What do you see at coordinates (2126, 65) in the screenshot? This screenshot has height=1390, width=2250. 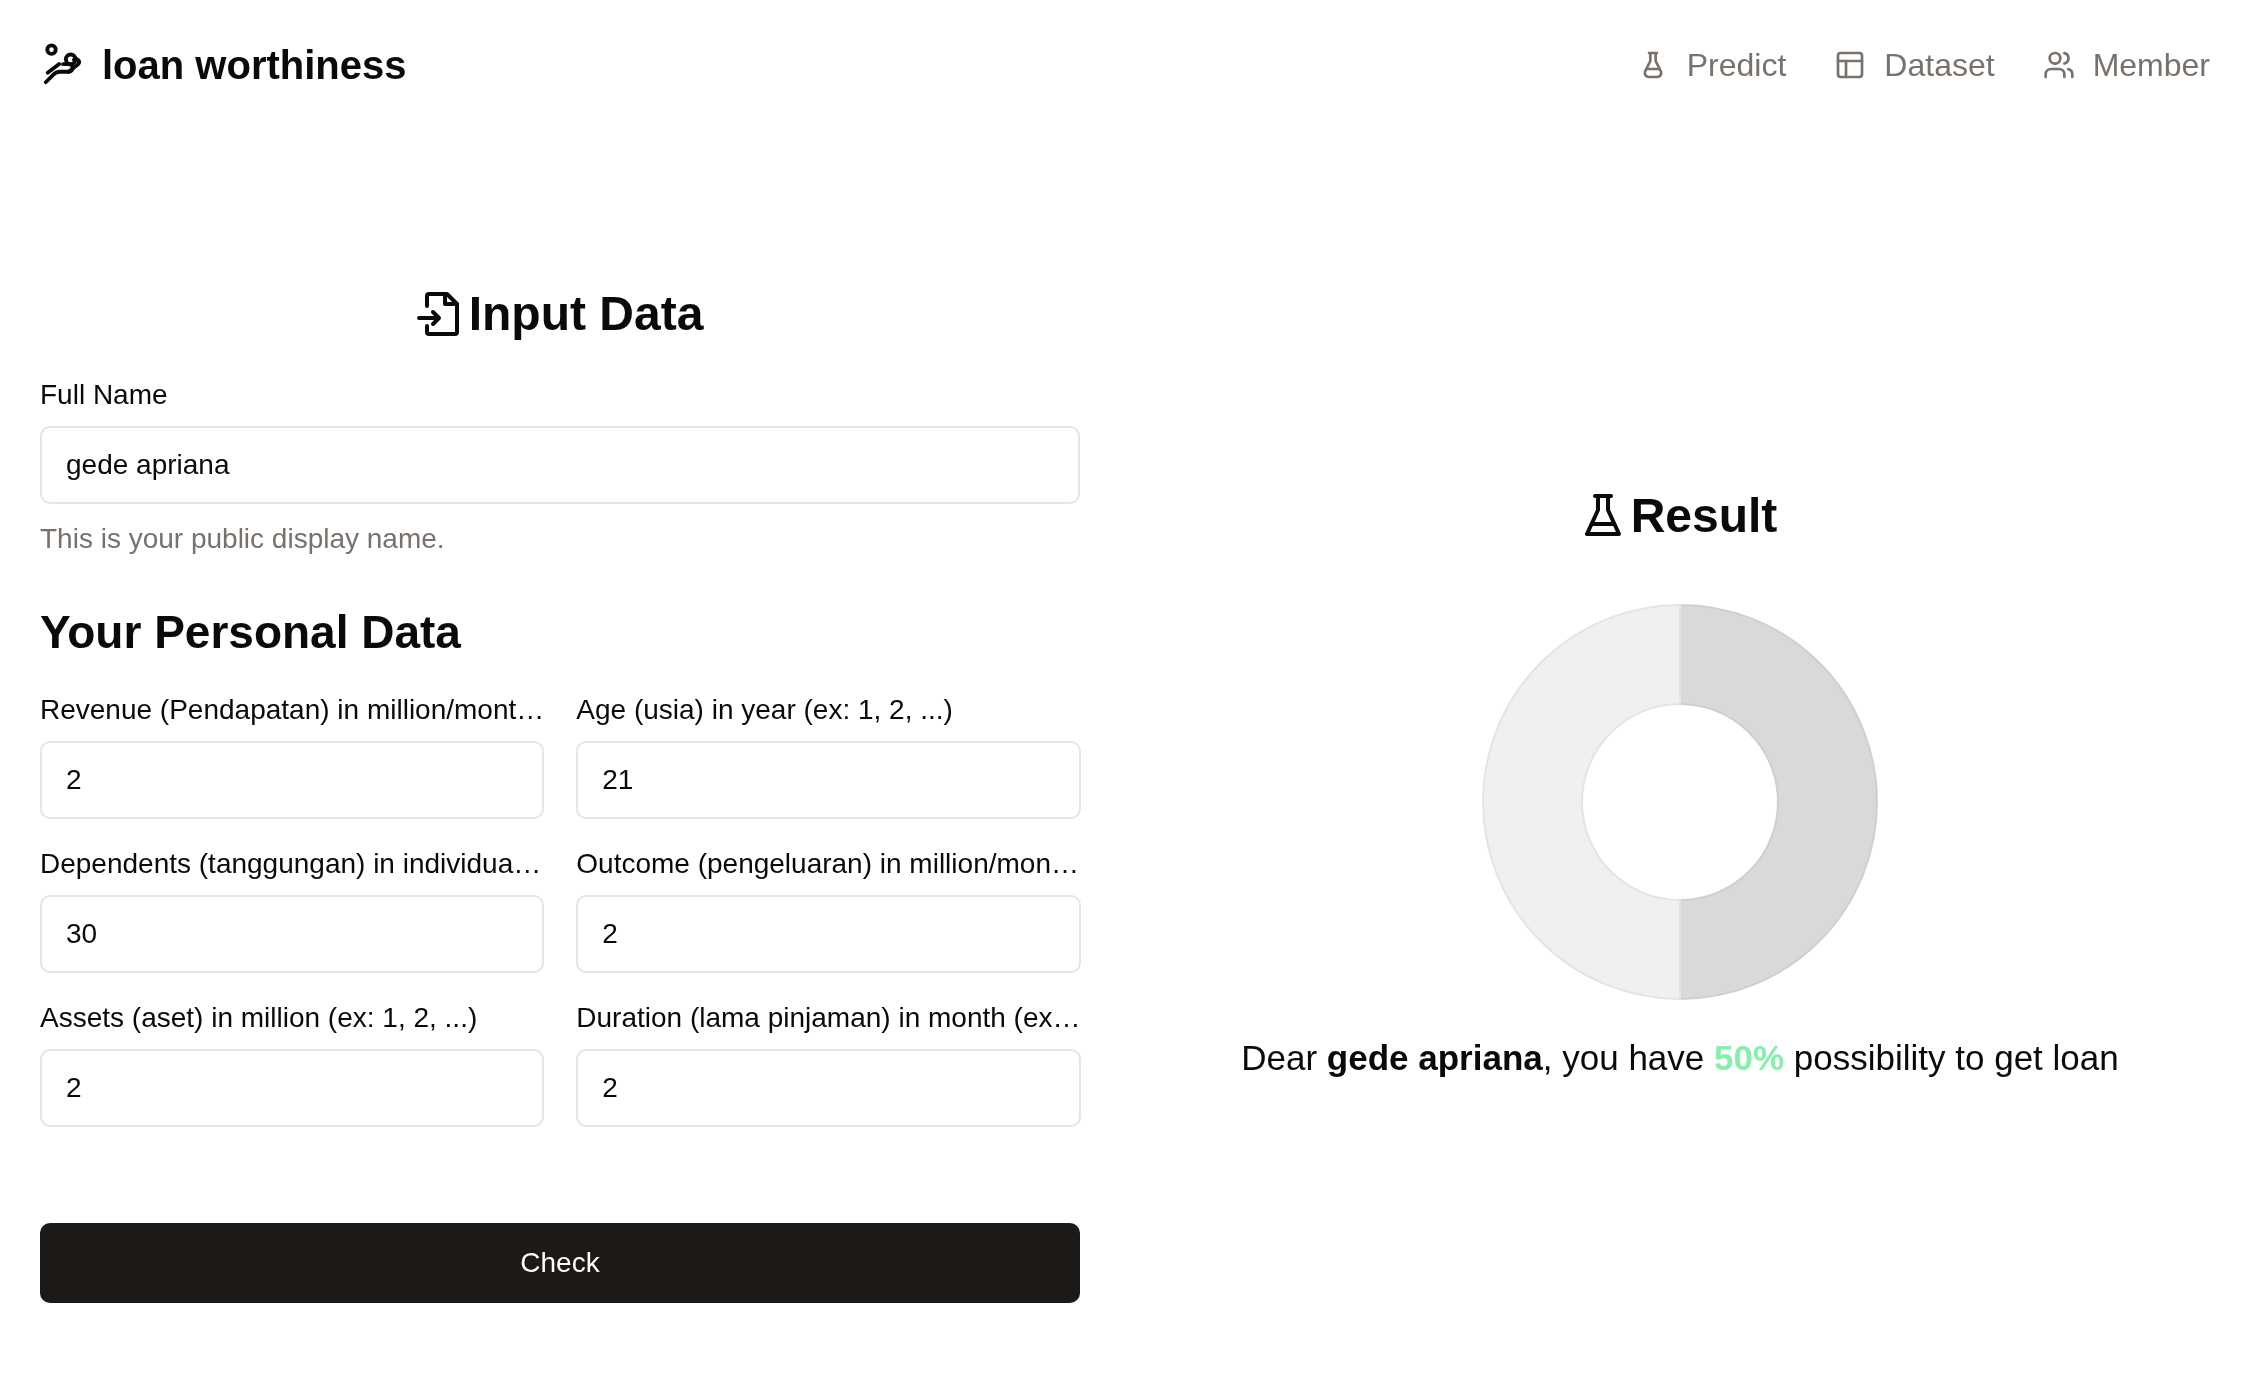 I see `nav-link: Member` at bounding box center [2126, 65].